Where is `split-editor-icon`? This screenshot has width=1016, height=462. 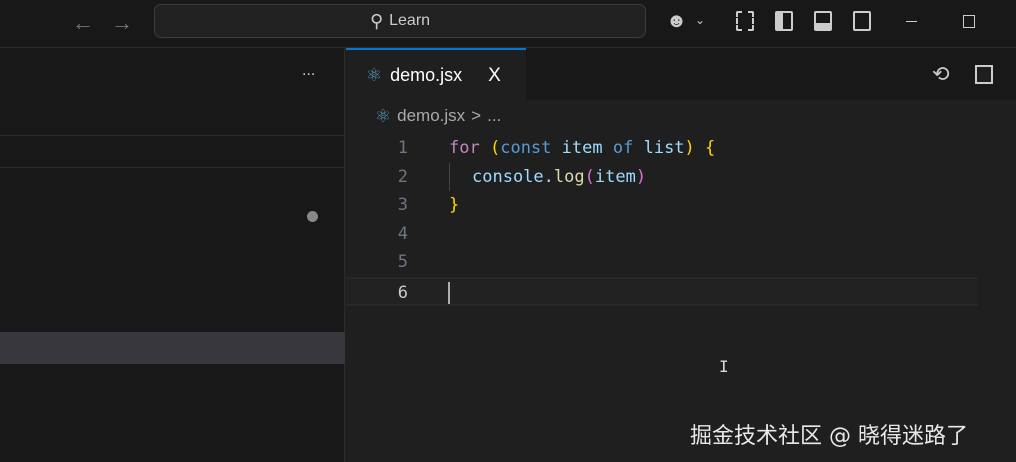
split-editor-icon is located at coordinates (984, 74).